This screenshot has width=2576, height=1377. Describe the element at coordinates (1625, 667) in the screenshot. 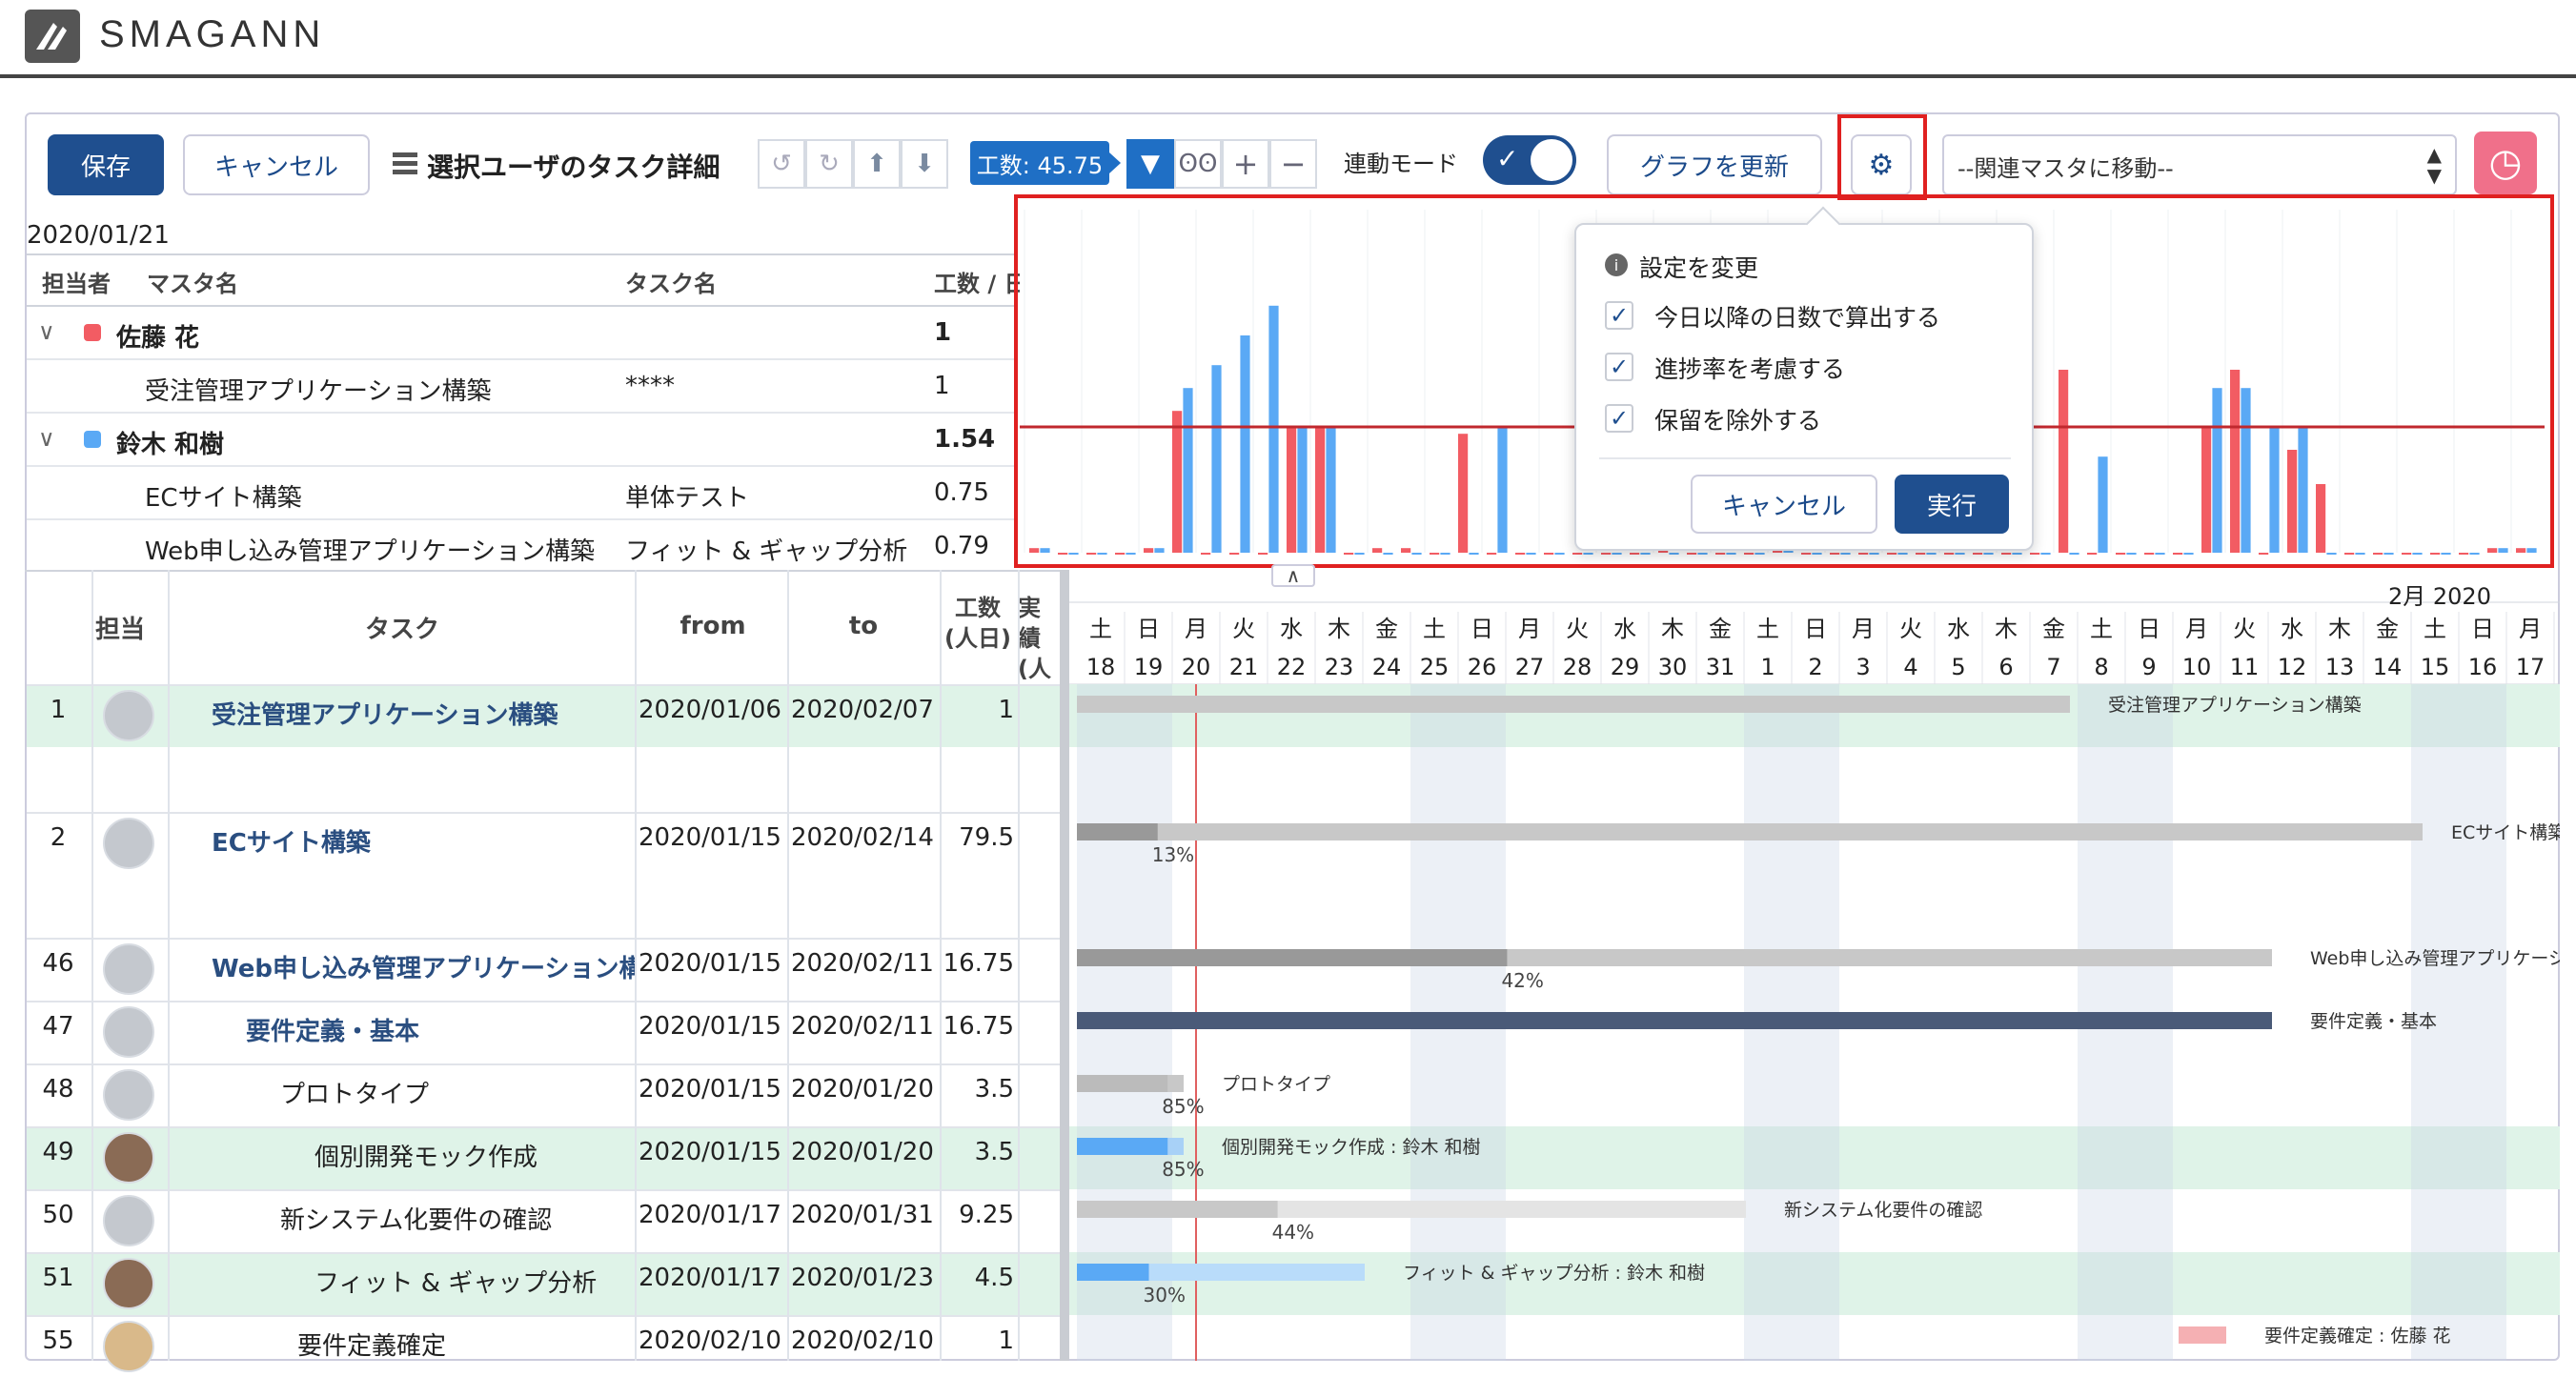

I see `day-label: 29` at that location.